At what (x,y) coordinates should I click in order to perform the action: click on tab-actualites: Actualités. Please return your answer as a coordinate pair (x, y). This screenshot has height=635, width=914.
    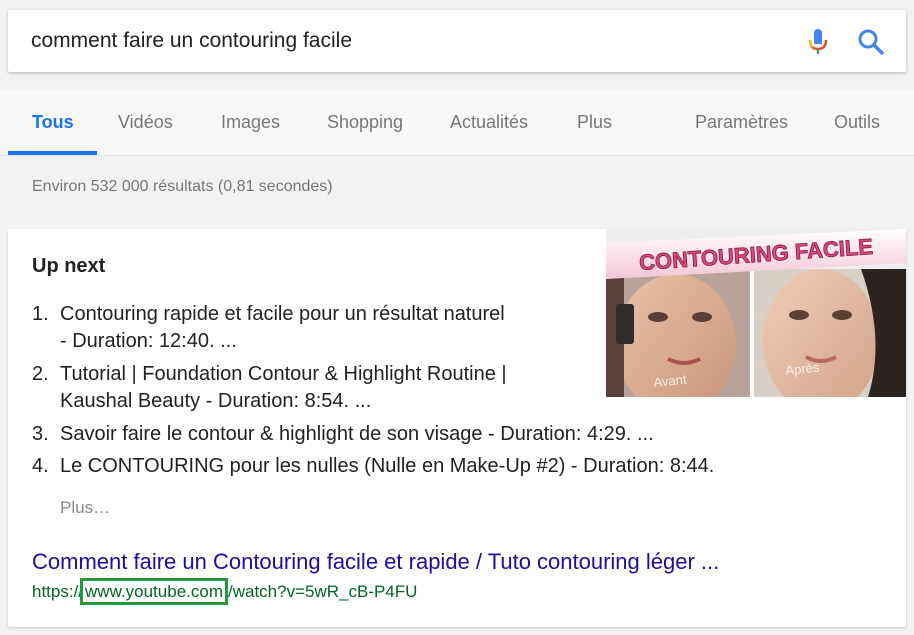
    Looking at the image, I should click on (489, 122).